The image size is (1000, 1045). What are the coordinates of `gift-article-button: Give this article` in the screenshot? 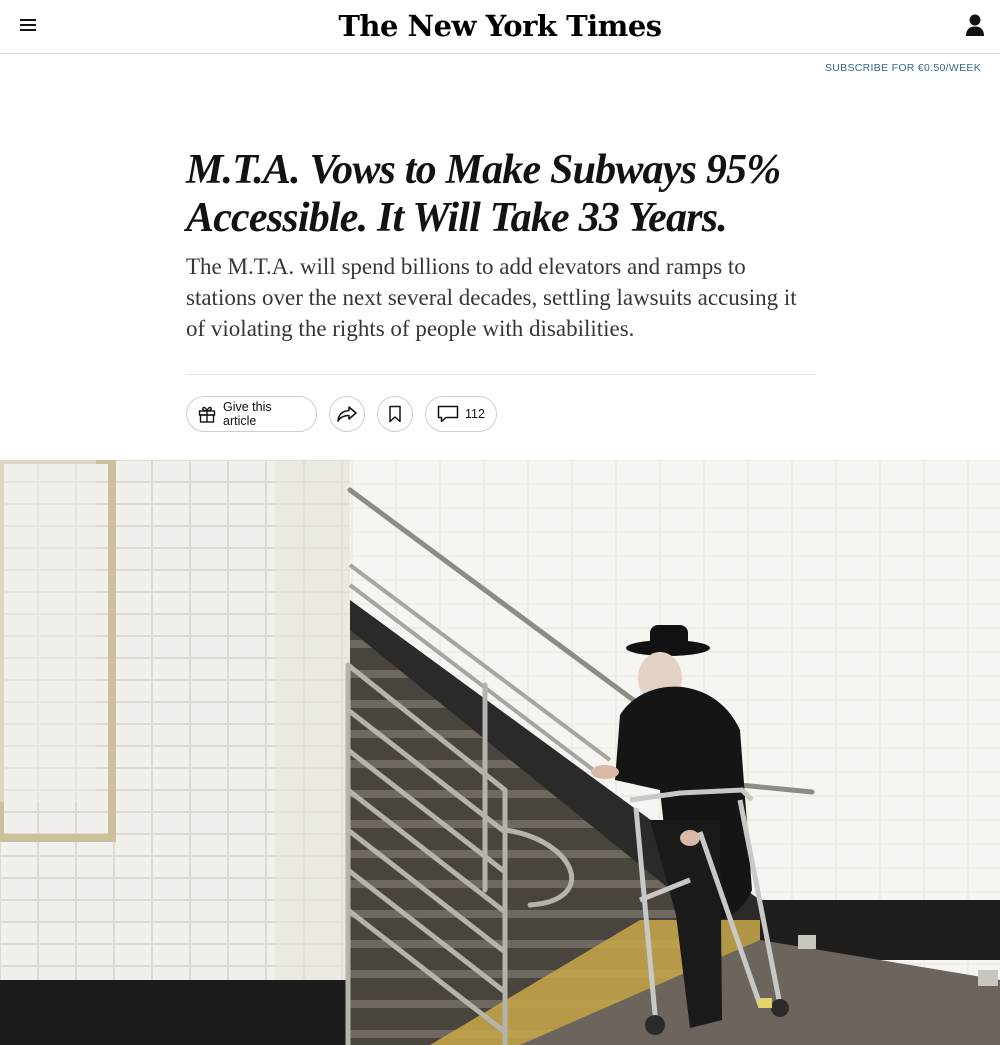 It's located at (251, 414).